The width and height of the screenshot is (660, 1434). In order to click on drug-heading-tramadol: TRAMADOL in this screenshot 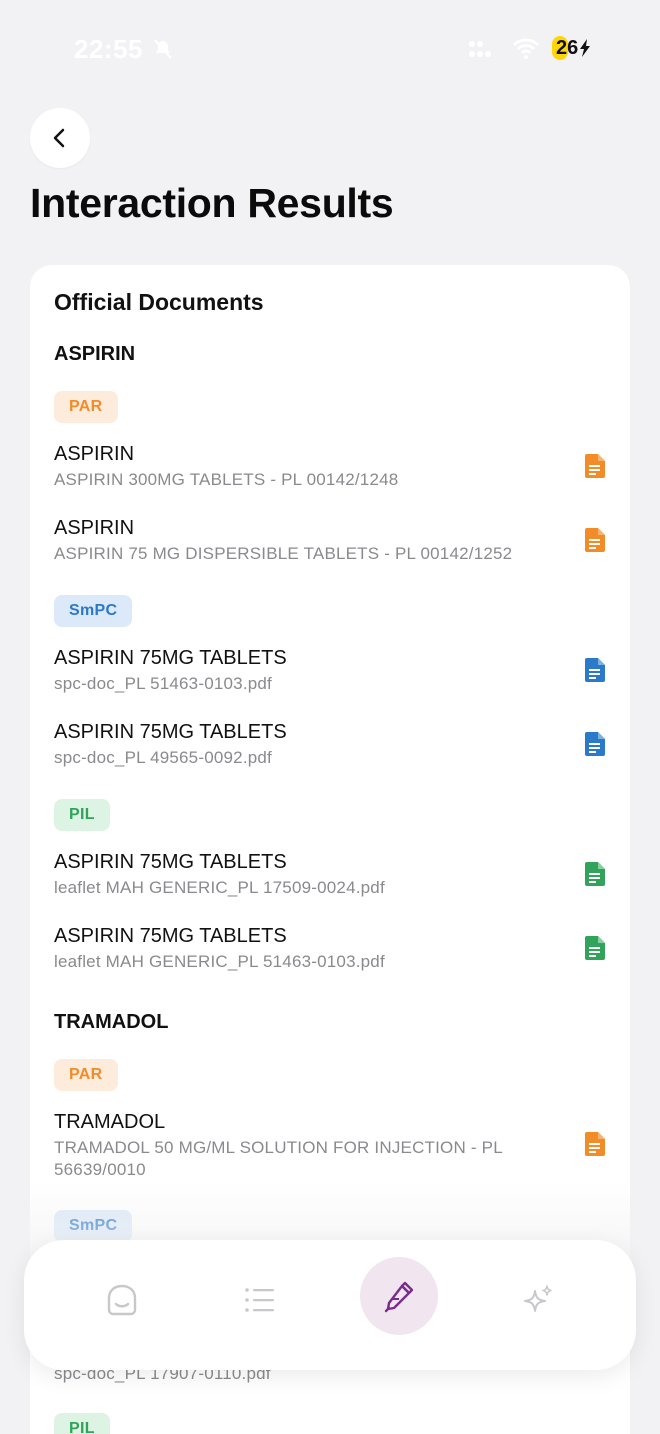, I will do `click(111, 1022)`.